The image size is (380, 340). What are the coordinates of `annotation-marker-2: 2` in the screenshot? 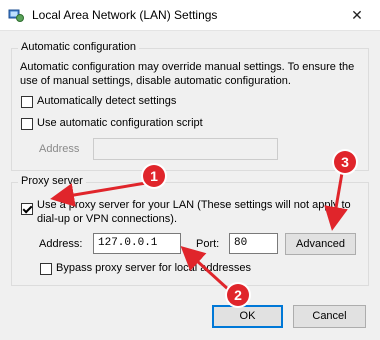 It's located at (238, 295).